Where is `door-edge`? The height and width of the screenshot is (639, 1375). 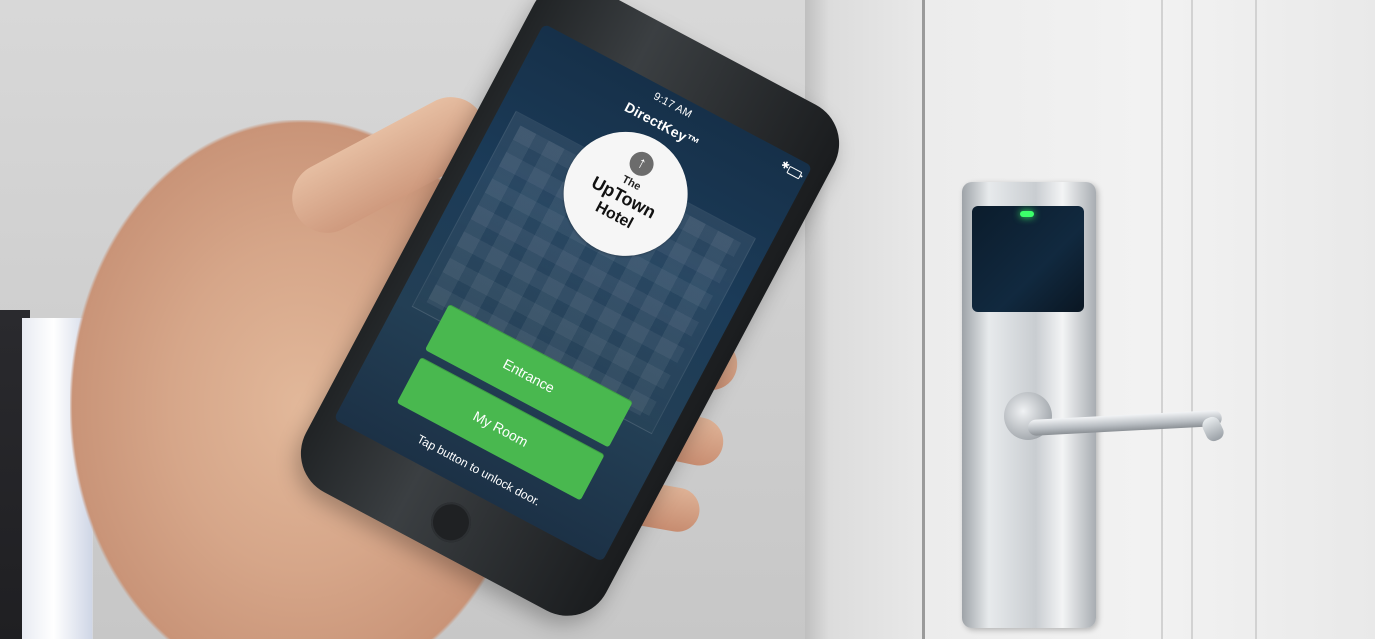
door-edge is located at coordinates (865, 319).